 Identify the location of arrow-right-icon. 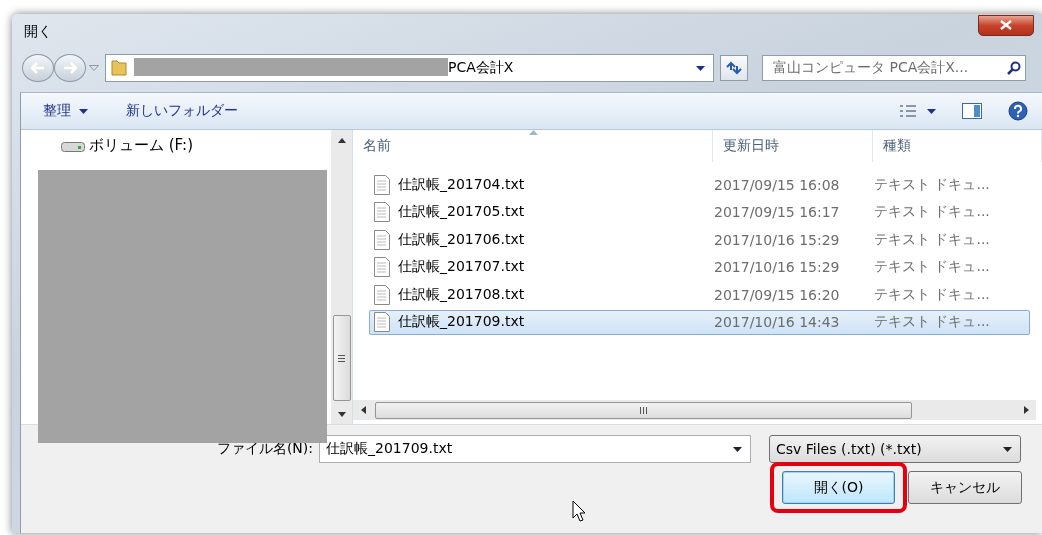
(70, 68).